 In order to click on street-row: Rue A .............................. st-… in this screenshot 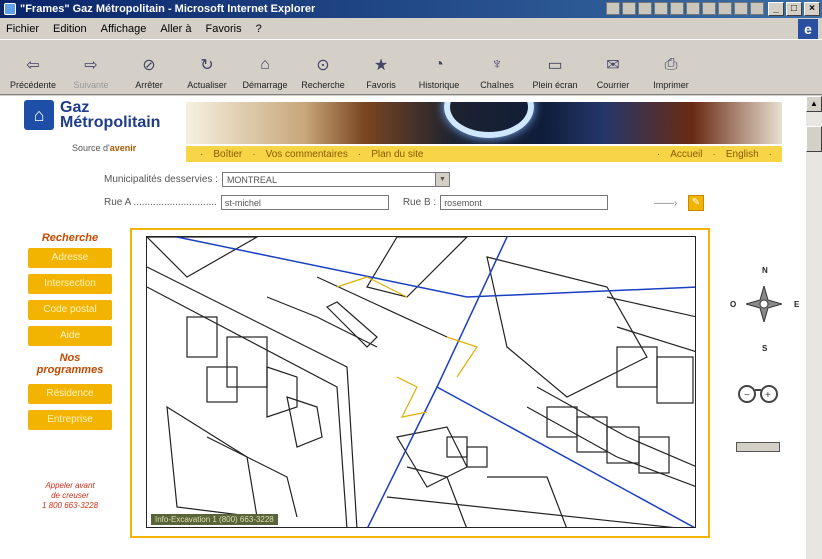, I will do `click(356, 202)`.